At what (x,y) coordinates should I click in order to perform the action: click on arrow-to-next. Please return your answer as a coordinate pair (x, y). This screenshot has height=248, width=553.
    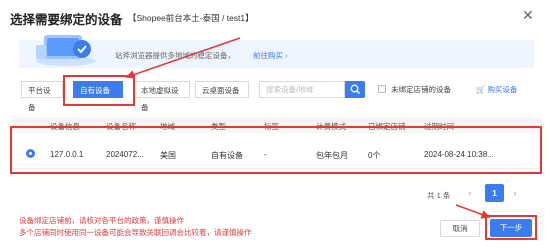
    Looking at the image, I should click on (473, 211).